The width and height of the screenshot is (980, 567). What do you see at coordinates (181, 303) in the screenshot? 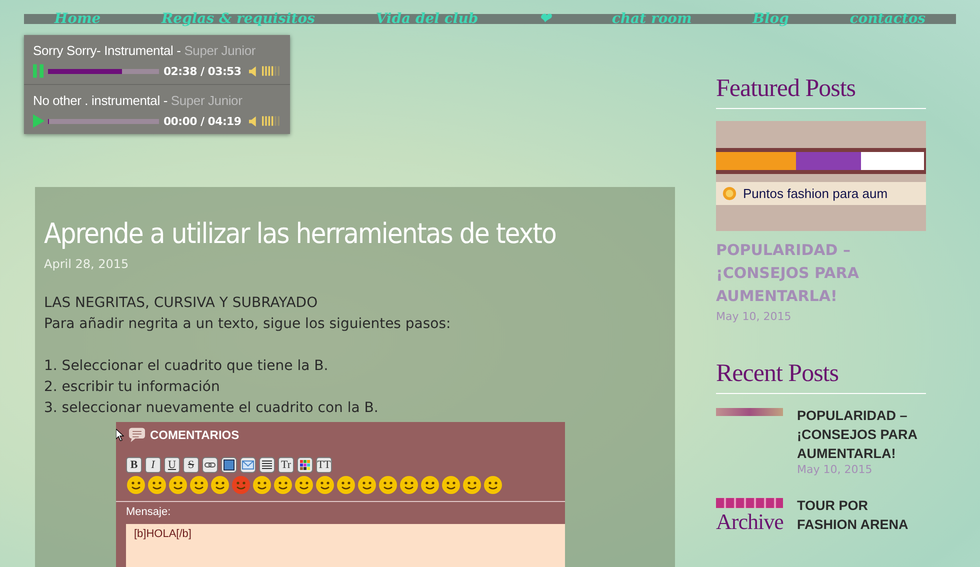
I see `post-text: LAS NEGRITAS, CURSIVA Y SUBRAYADO` at bounding box center [181, 303].